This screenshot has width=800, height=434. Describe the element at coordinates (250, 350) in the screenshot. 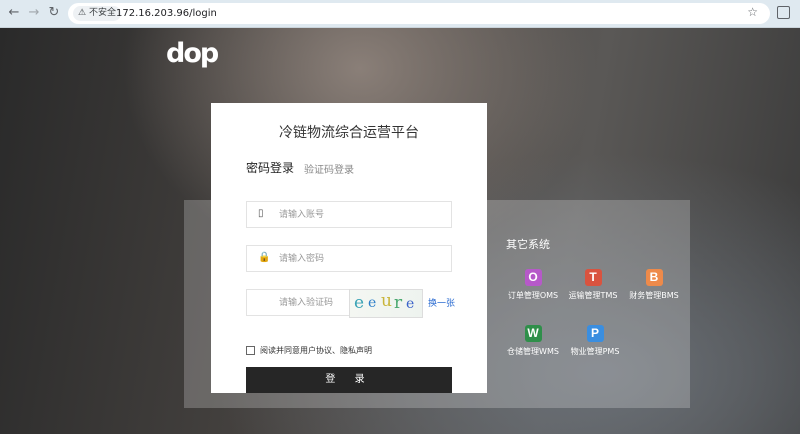

I see `agree-checkbox` at that location.